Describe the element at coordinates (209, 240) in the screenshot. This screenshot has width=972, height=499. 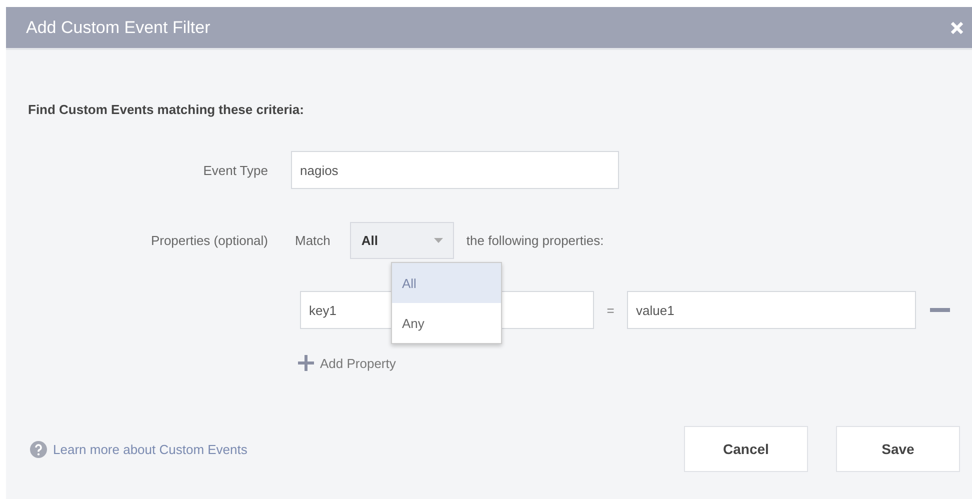
I see `properties-label: Properties (optional)` at that location.